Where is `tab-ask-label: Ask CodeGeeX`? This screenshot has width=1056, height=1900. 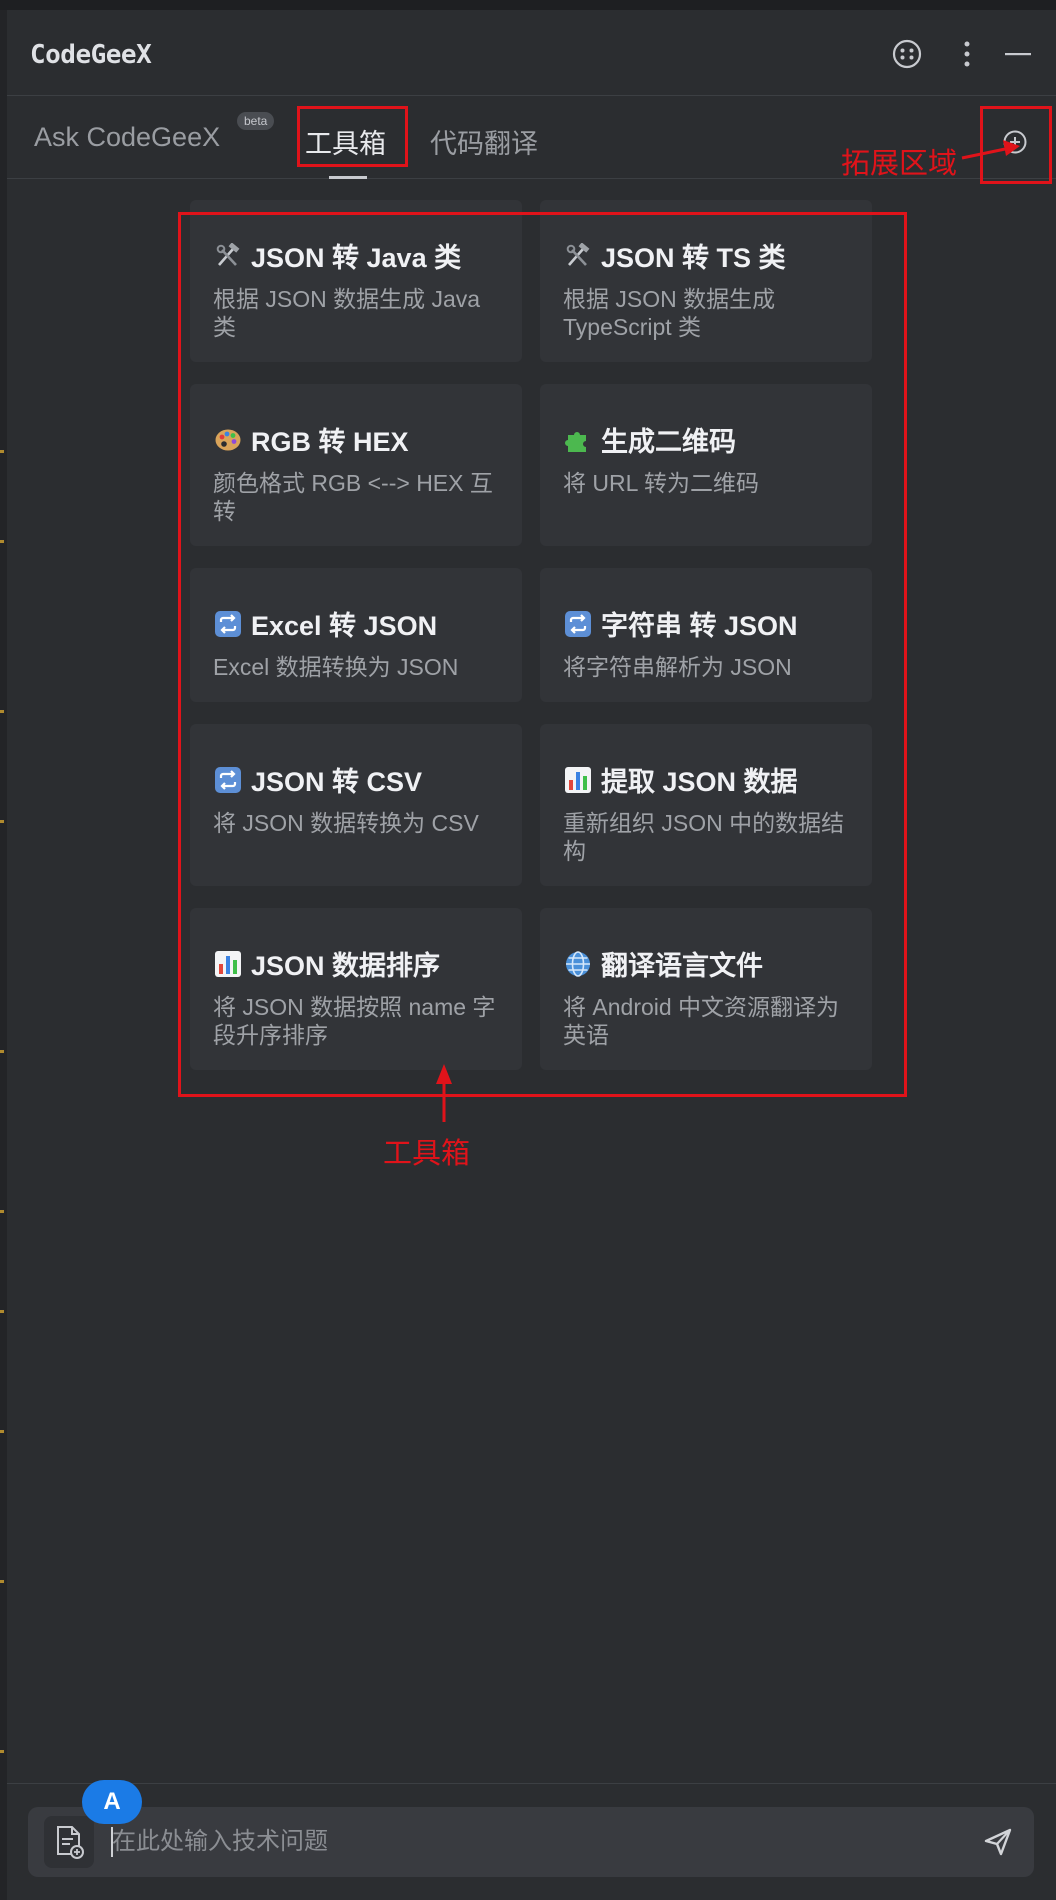 tab-ask-label: Ask CodeGeeX is located at coordinates (127, 137).